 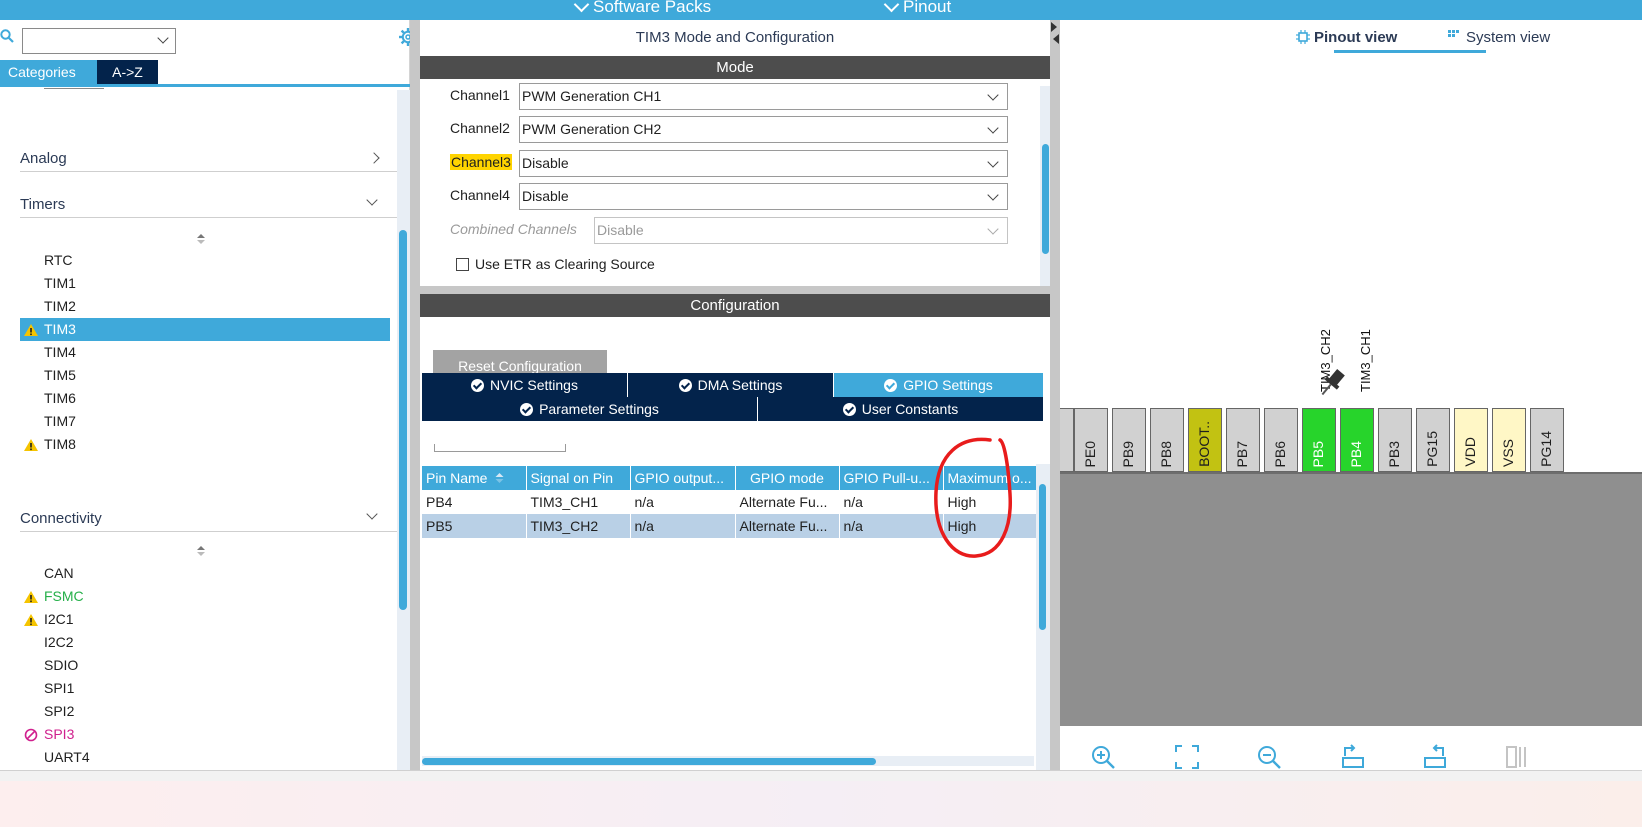 What do you see at coordinates (205, 642) in the screenshot?
I see `conn-item-i2c2: I2C2` at bounding box center [205, 642].